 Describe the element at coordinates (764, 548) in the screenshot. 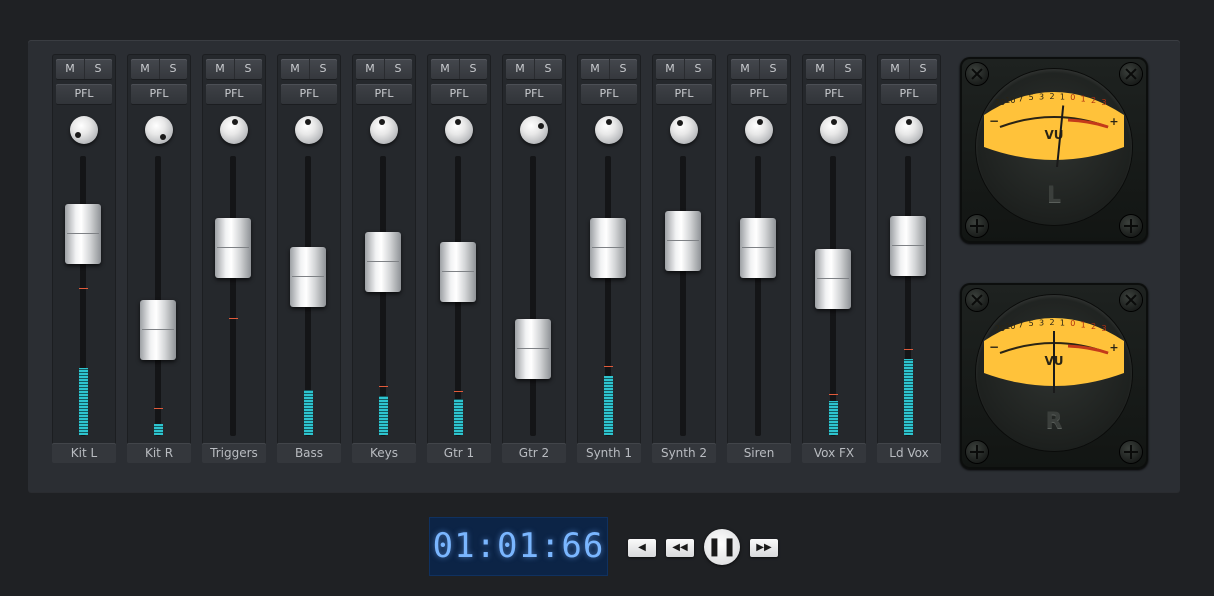

I see `fast-forward-button: ▶▶` at that location.